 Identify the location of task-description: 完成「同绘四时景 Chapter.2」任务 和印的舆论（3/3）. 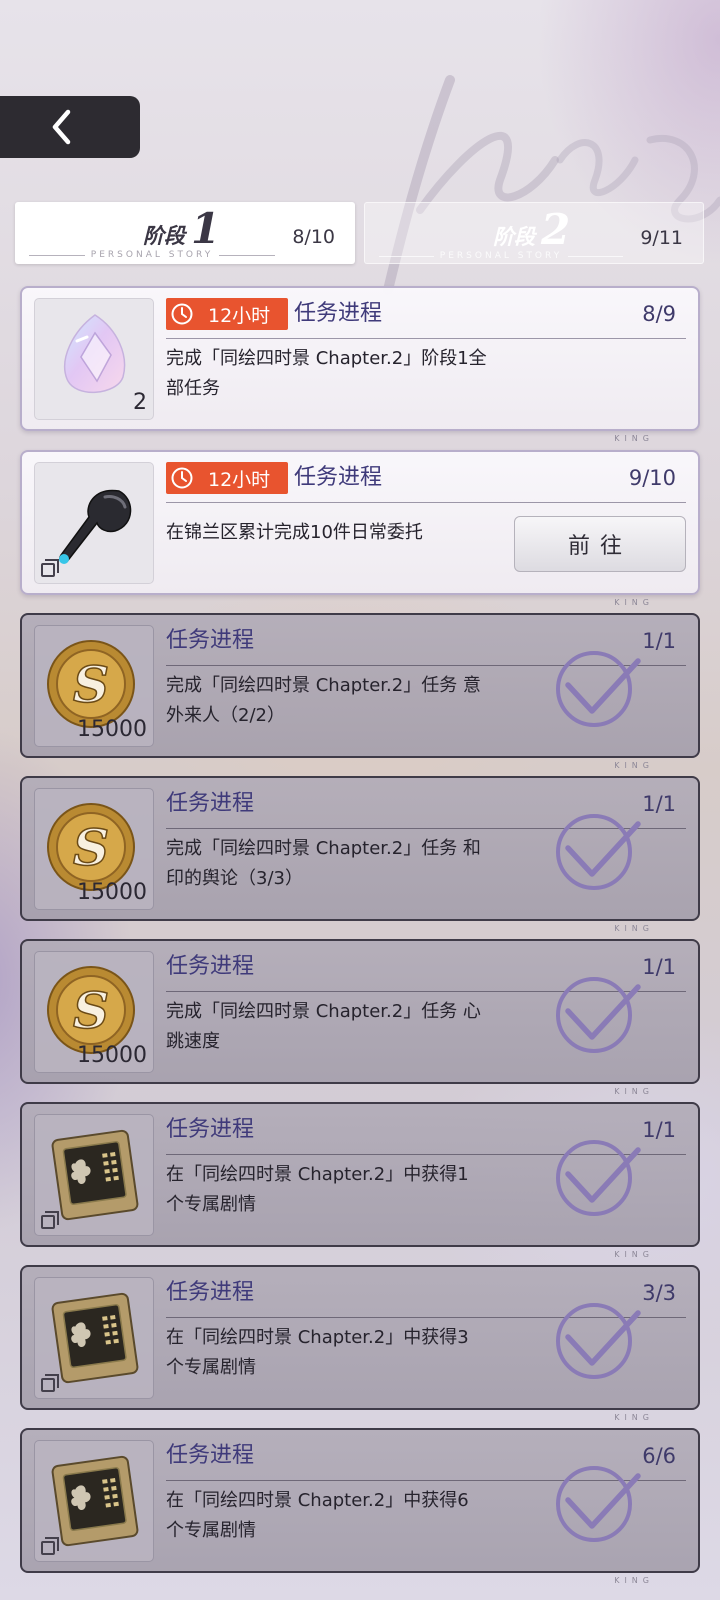
(323, 863).